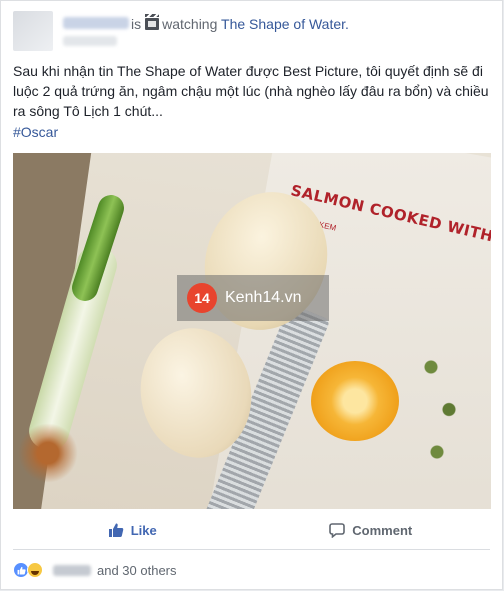  I want to click on activity-line: is watching The Shape of Water., so click(240, 23).